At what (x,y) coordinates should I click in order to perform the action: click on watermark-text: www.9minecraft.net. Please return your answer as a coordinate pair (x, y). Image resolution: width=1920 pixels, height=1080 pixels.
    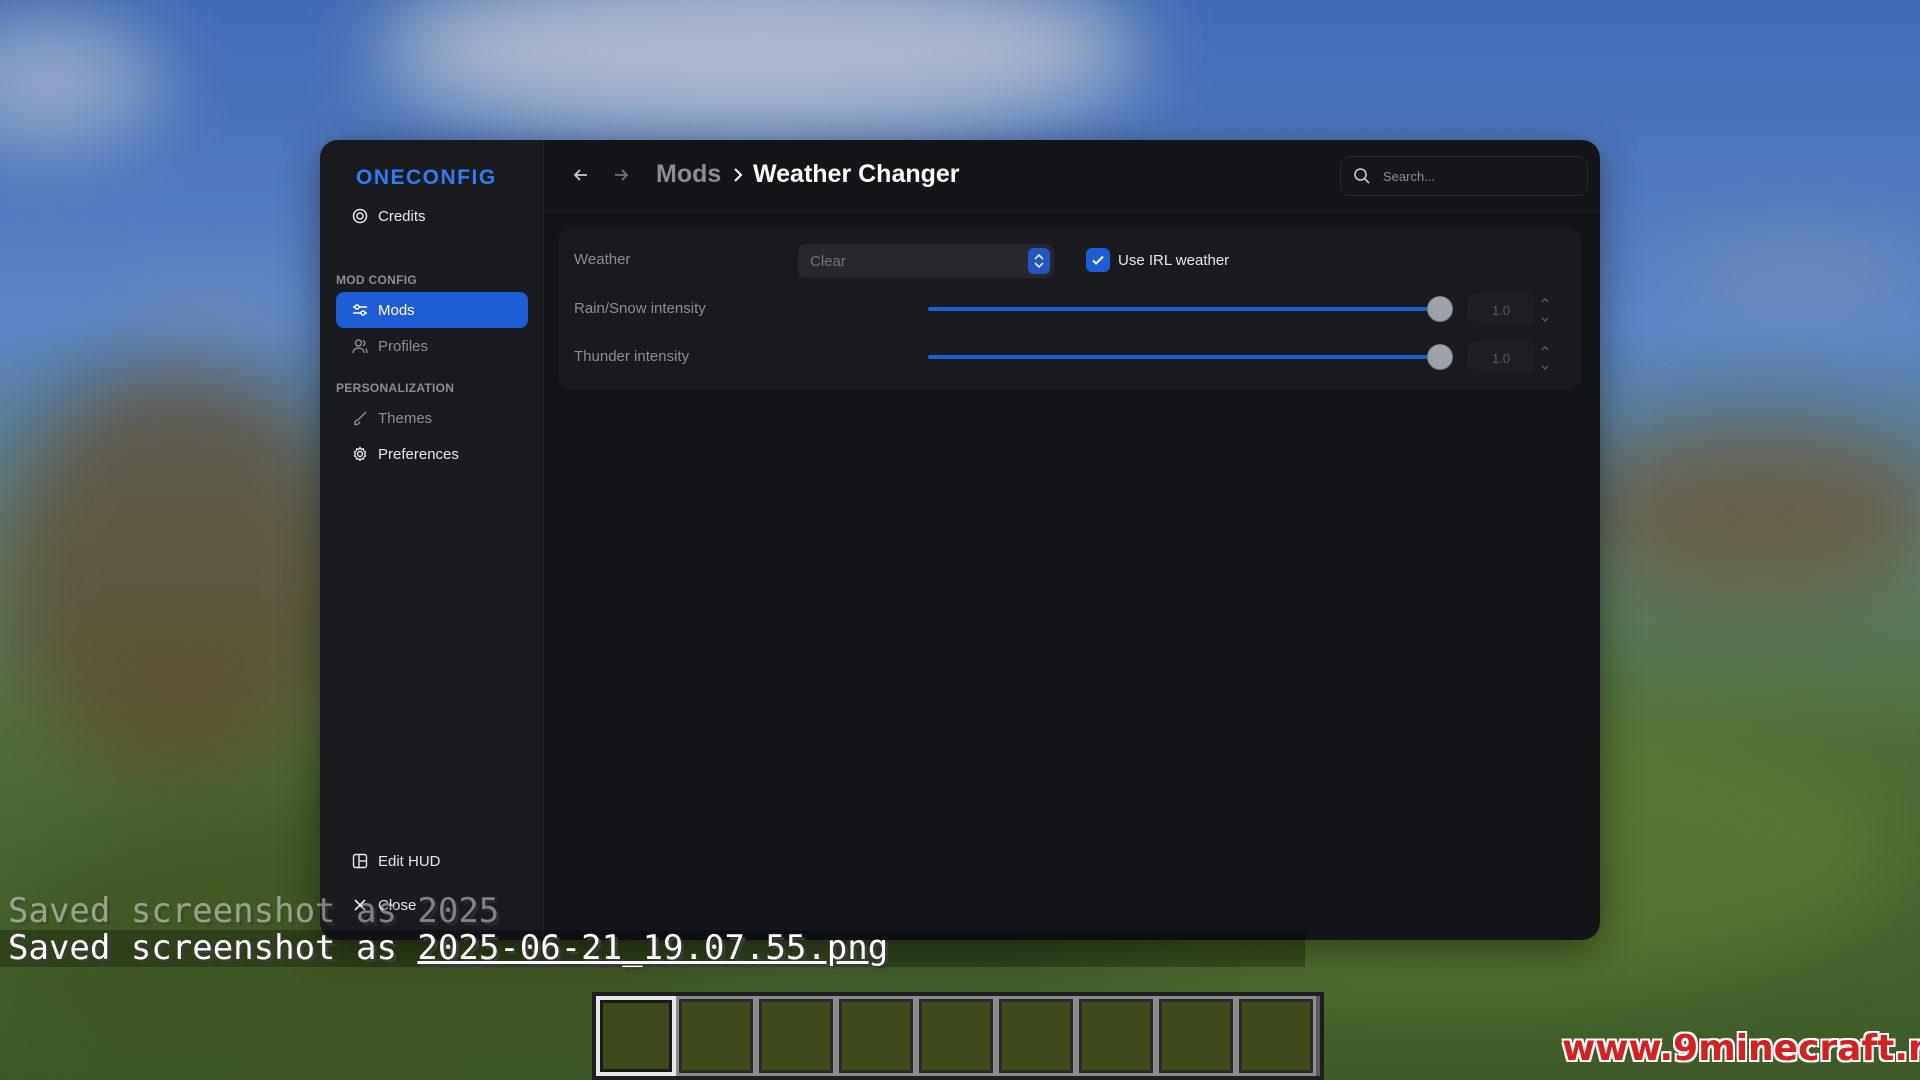
    Looking at the image, I should click on (1741, 1048).